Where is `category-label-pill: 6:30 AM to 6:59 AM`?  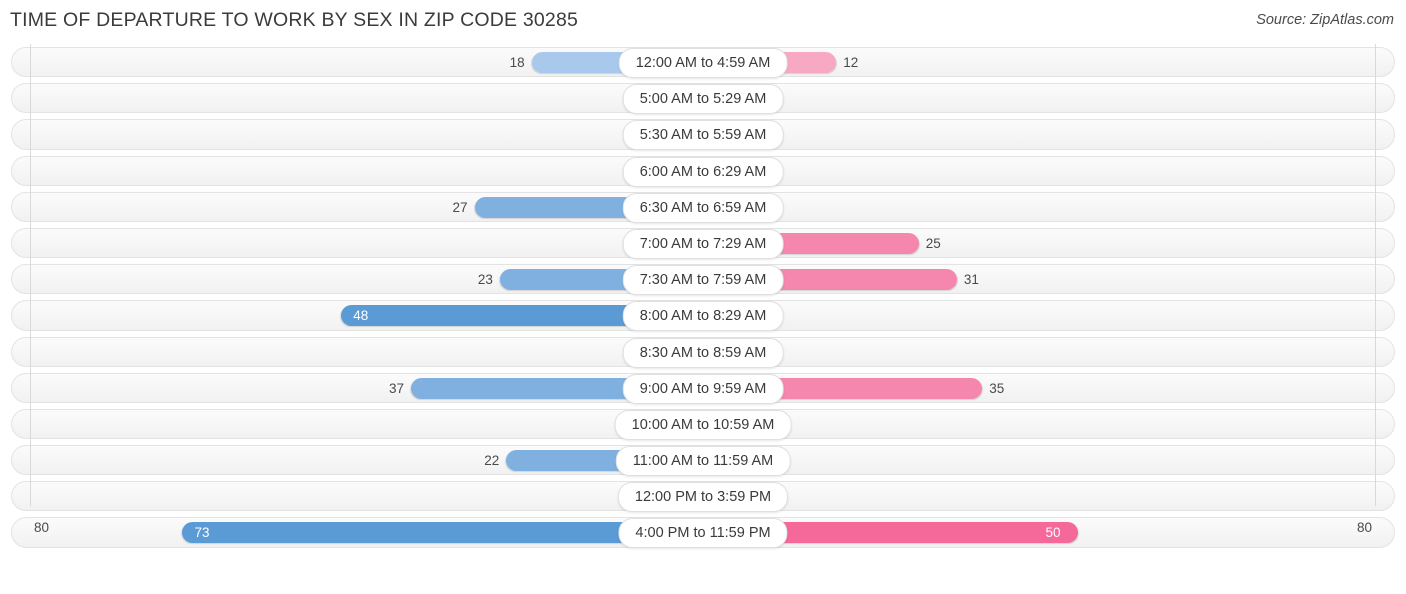 category-label-pill: 6:30 AM to 6:59 AM is located at coordinates (703, 207).